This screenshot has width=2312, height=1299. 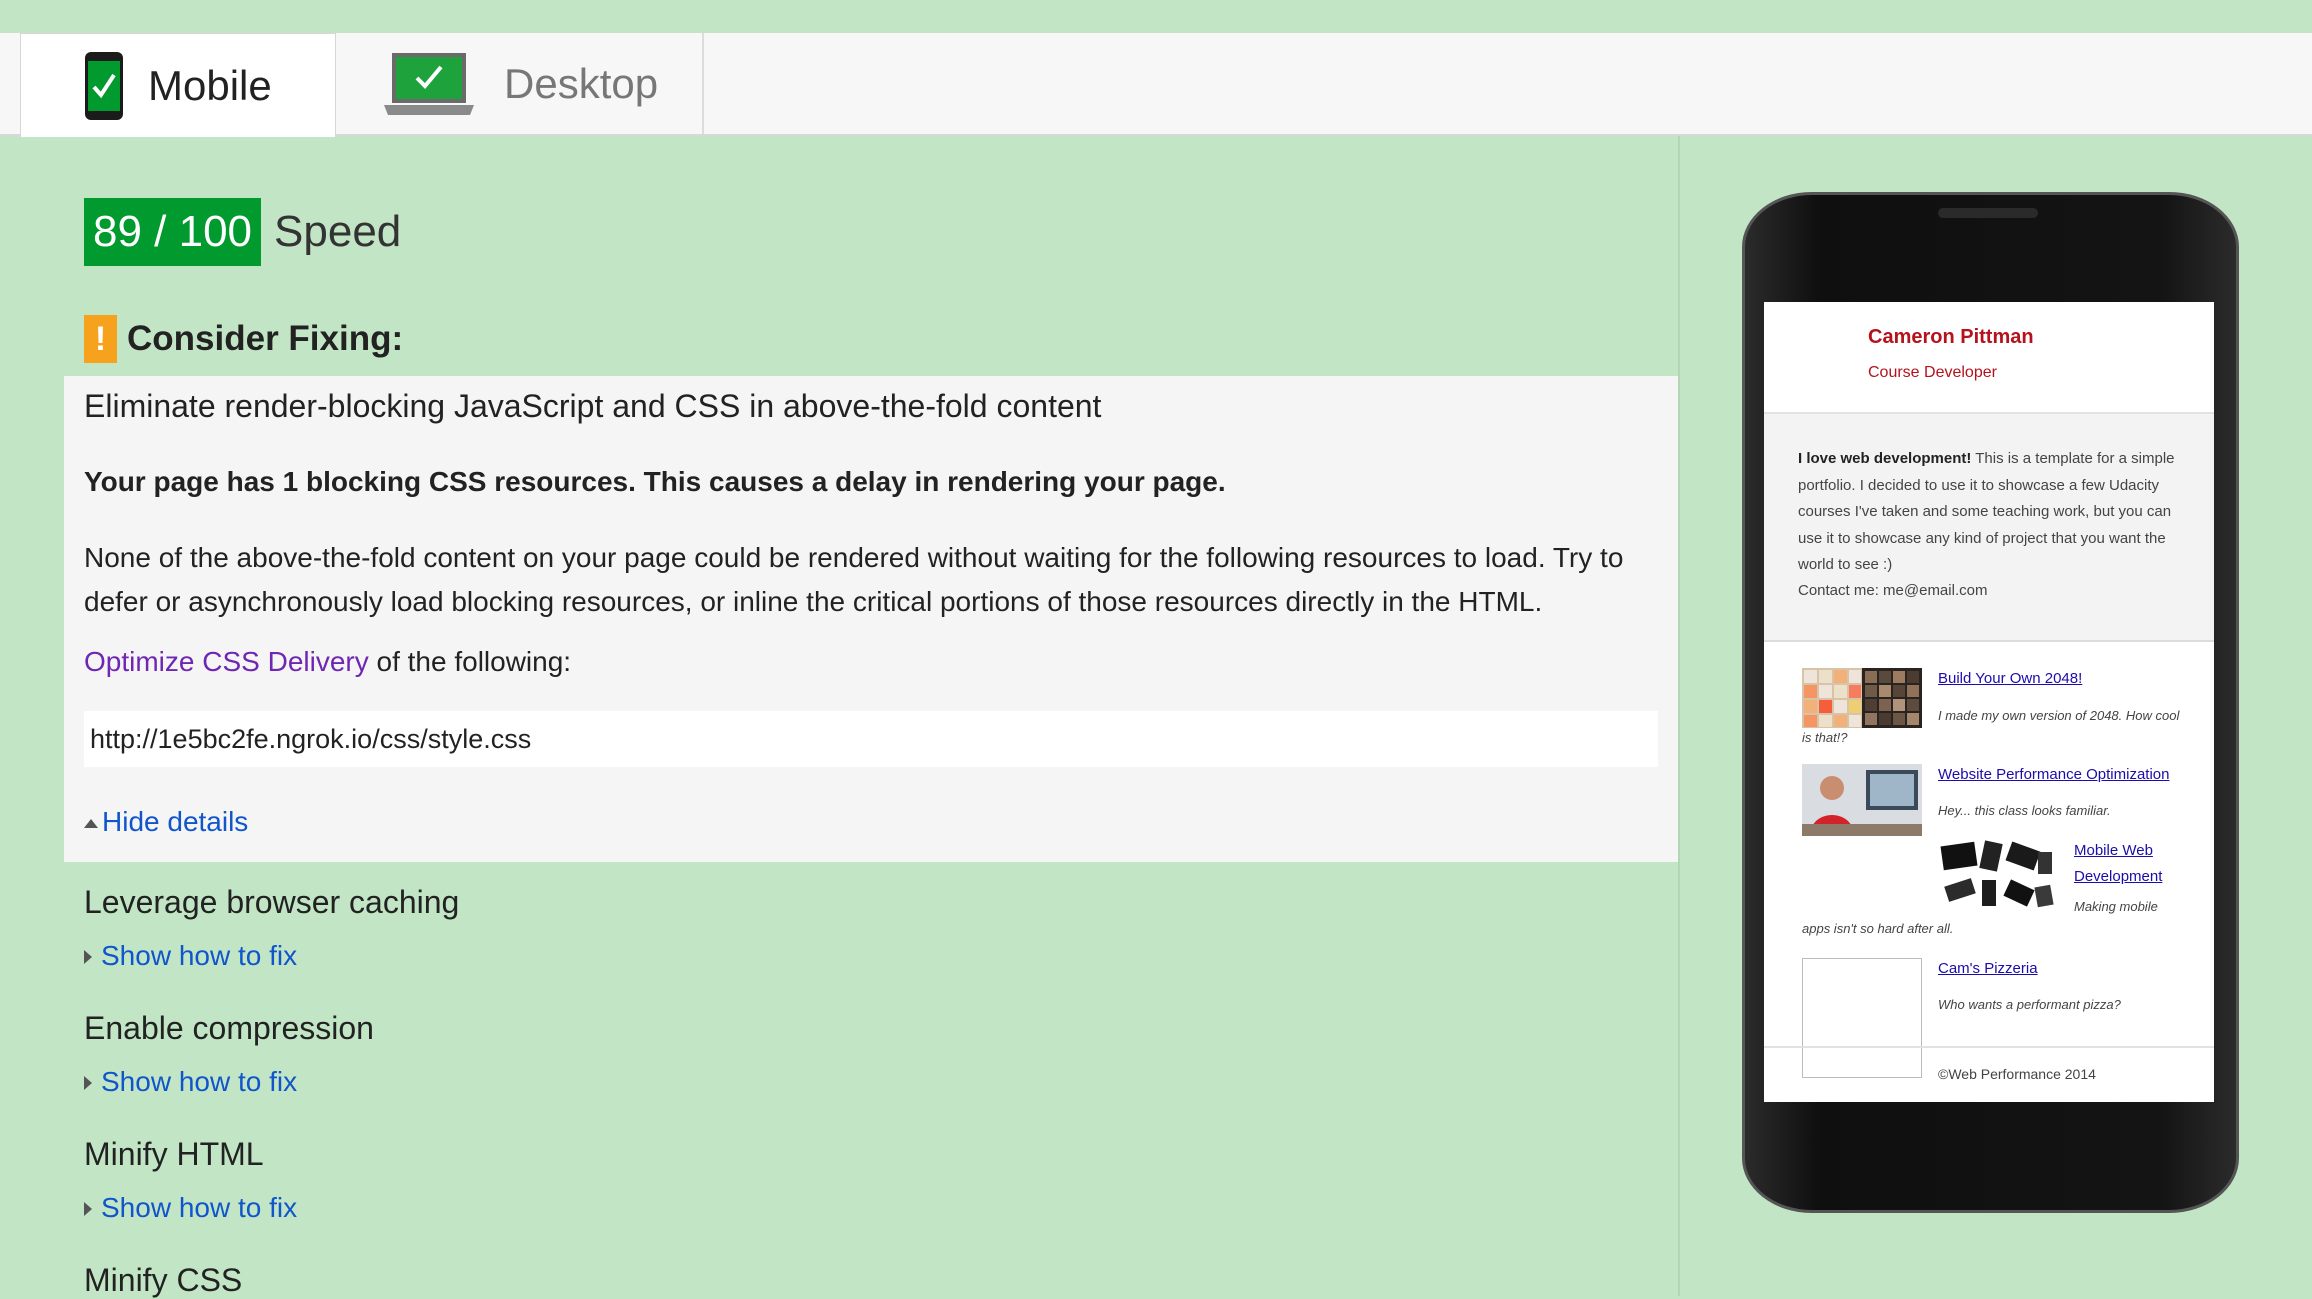 I want to click on warning-icon: !, so click(x=100, y=339).